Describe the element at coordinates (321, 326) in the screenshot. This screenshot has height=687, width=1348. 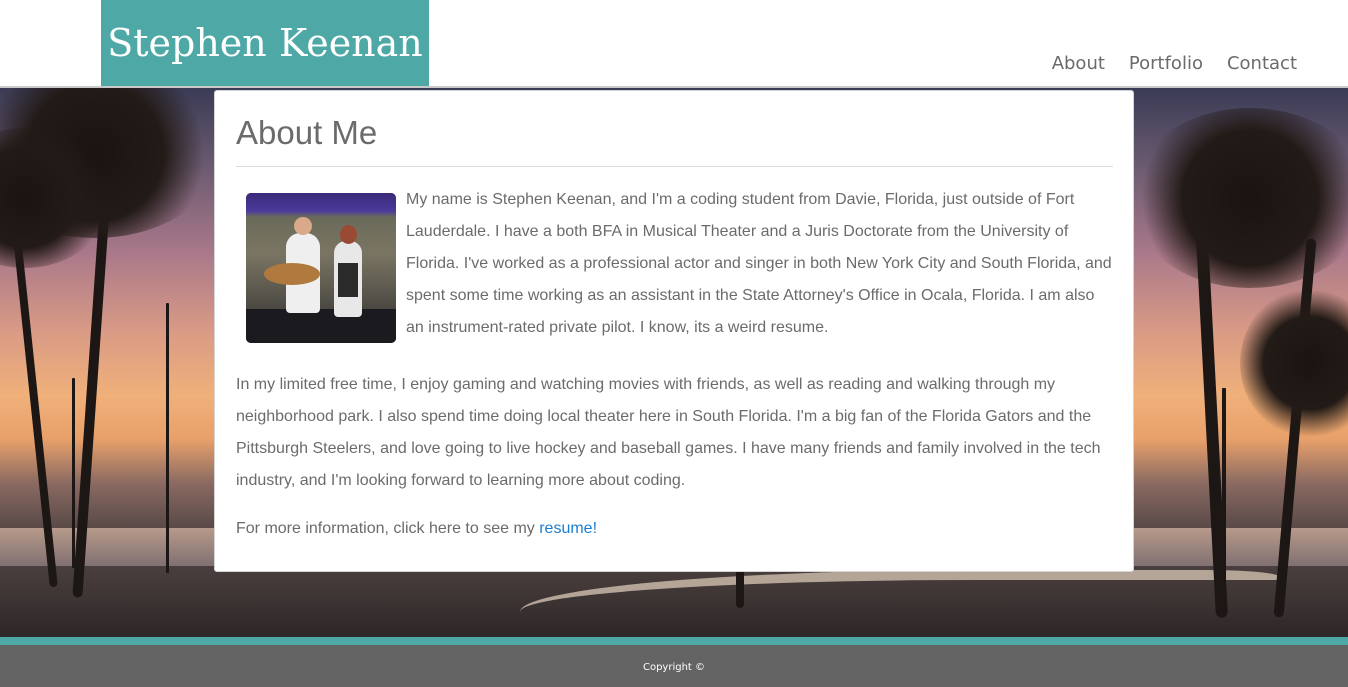
I see `photo-stage` at that location.